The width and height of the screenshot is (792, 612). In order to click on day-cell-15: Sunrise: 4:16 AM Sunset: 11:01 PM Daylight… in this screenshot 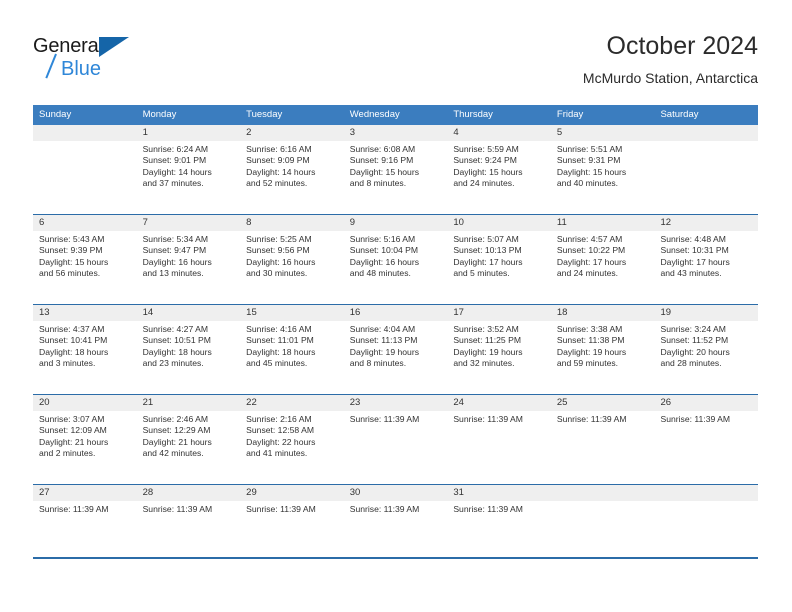, I will do `click(292, 357)`.